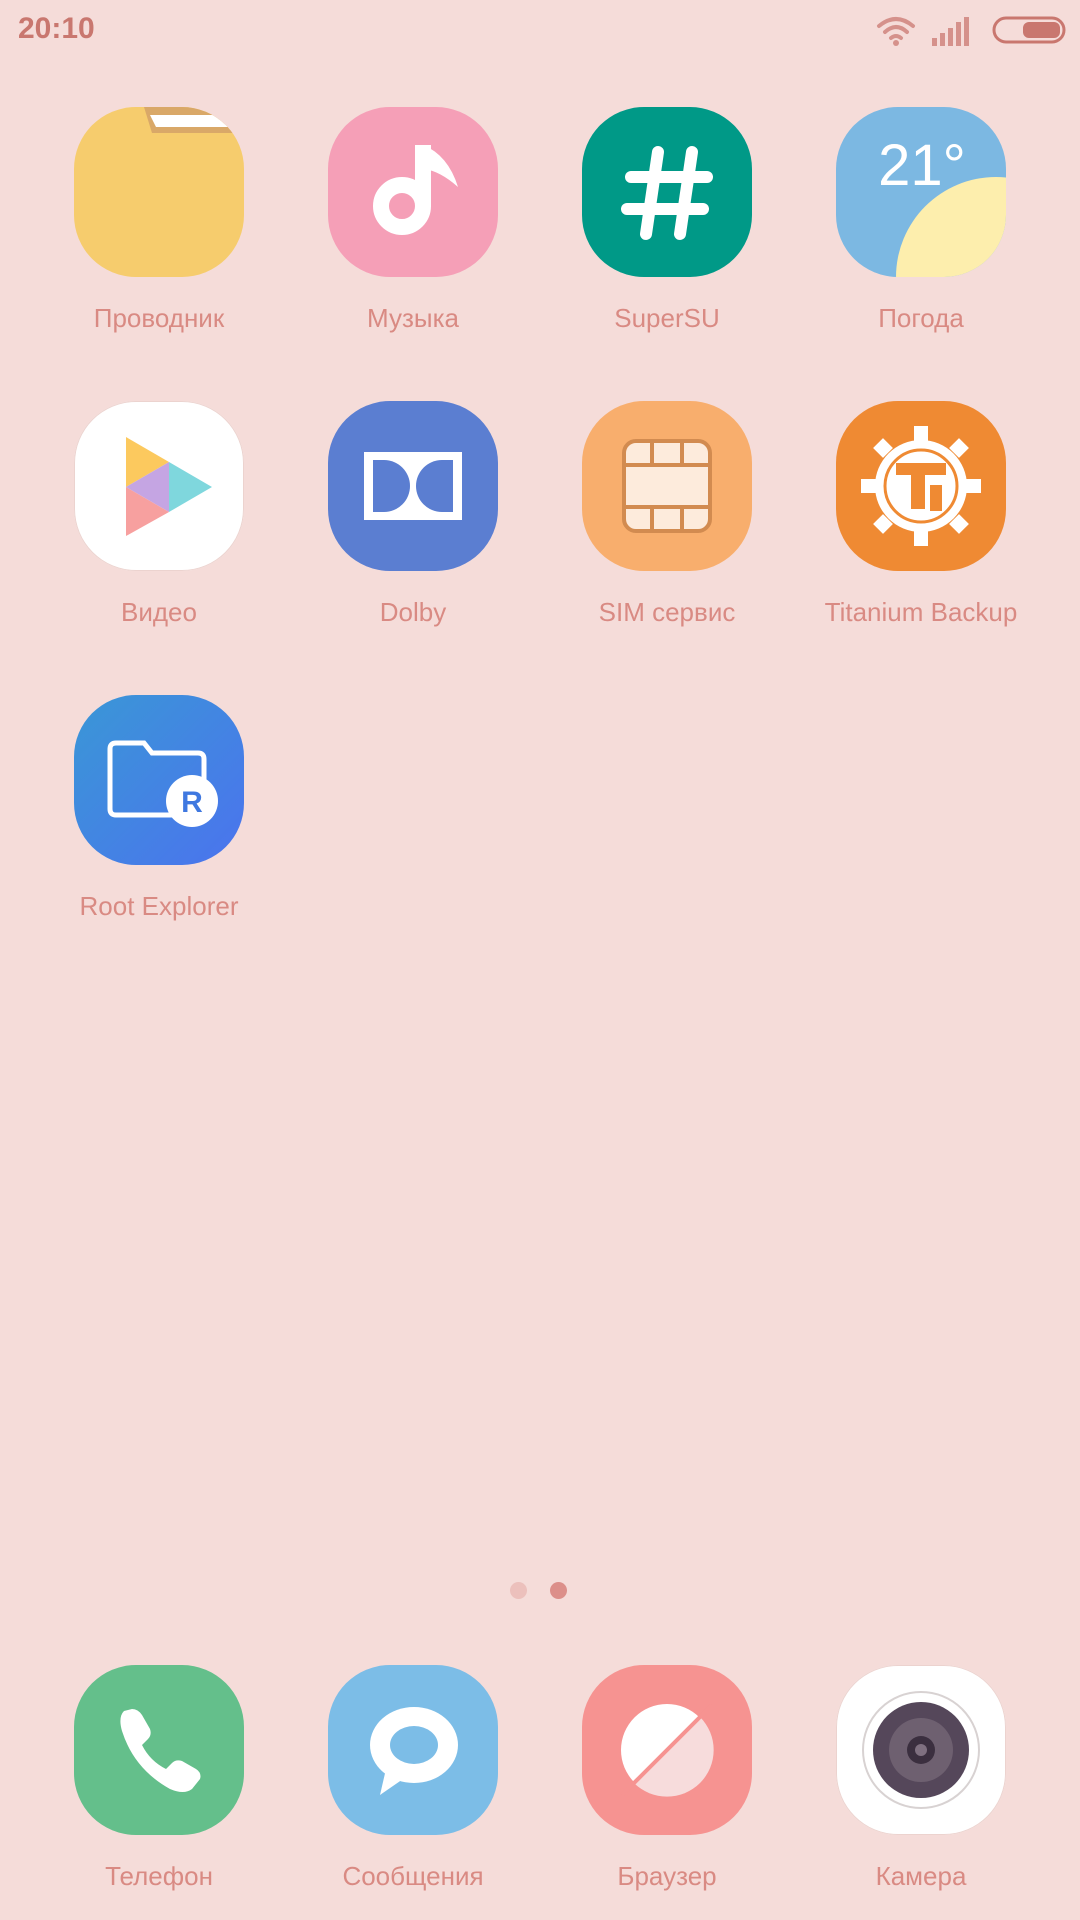 This screenshot has width=1080, height=1920. I want to click on app-label: Root Explorer, so click(159, 906).